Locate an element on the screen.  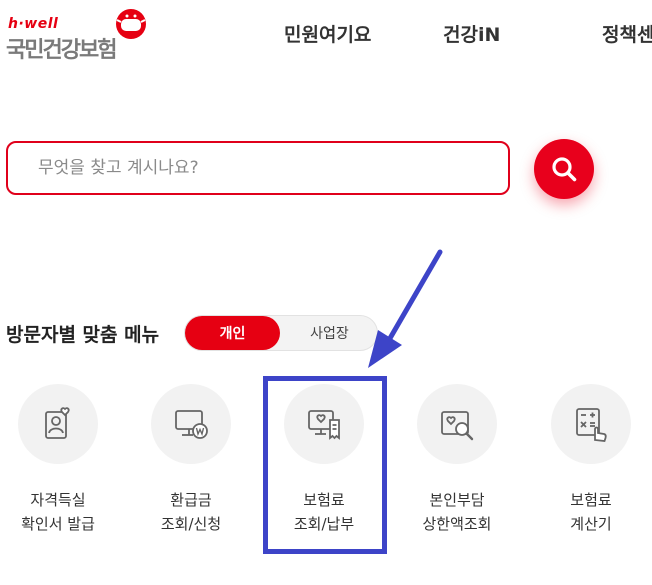
monitor-won-icon is located at coordinates (191, 424).